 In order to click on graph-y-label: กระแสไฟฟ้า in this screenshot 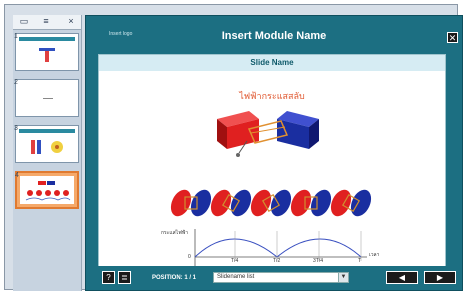, I will do `click(175, 233)`.